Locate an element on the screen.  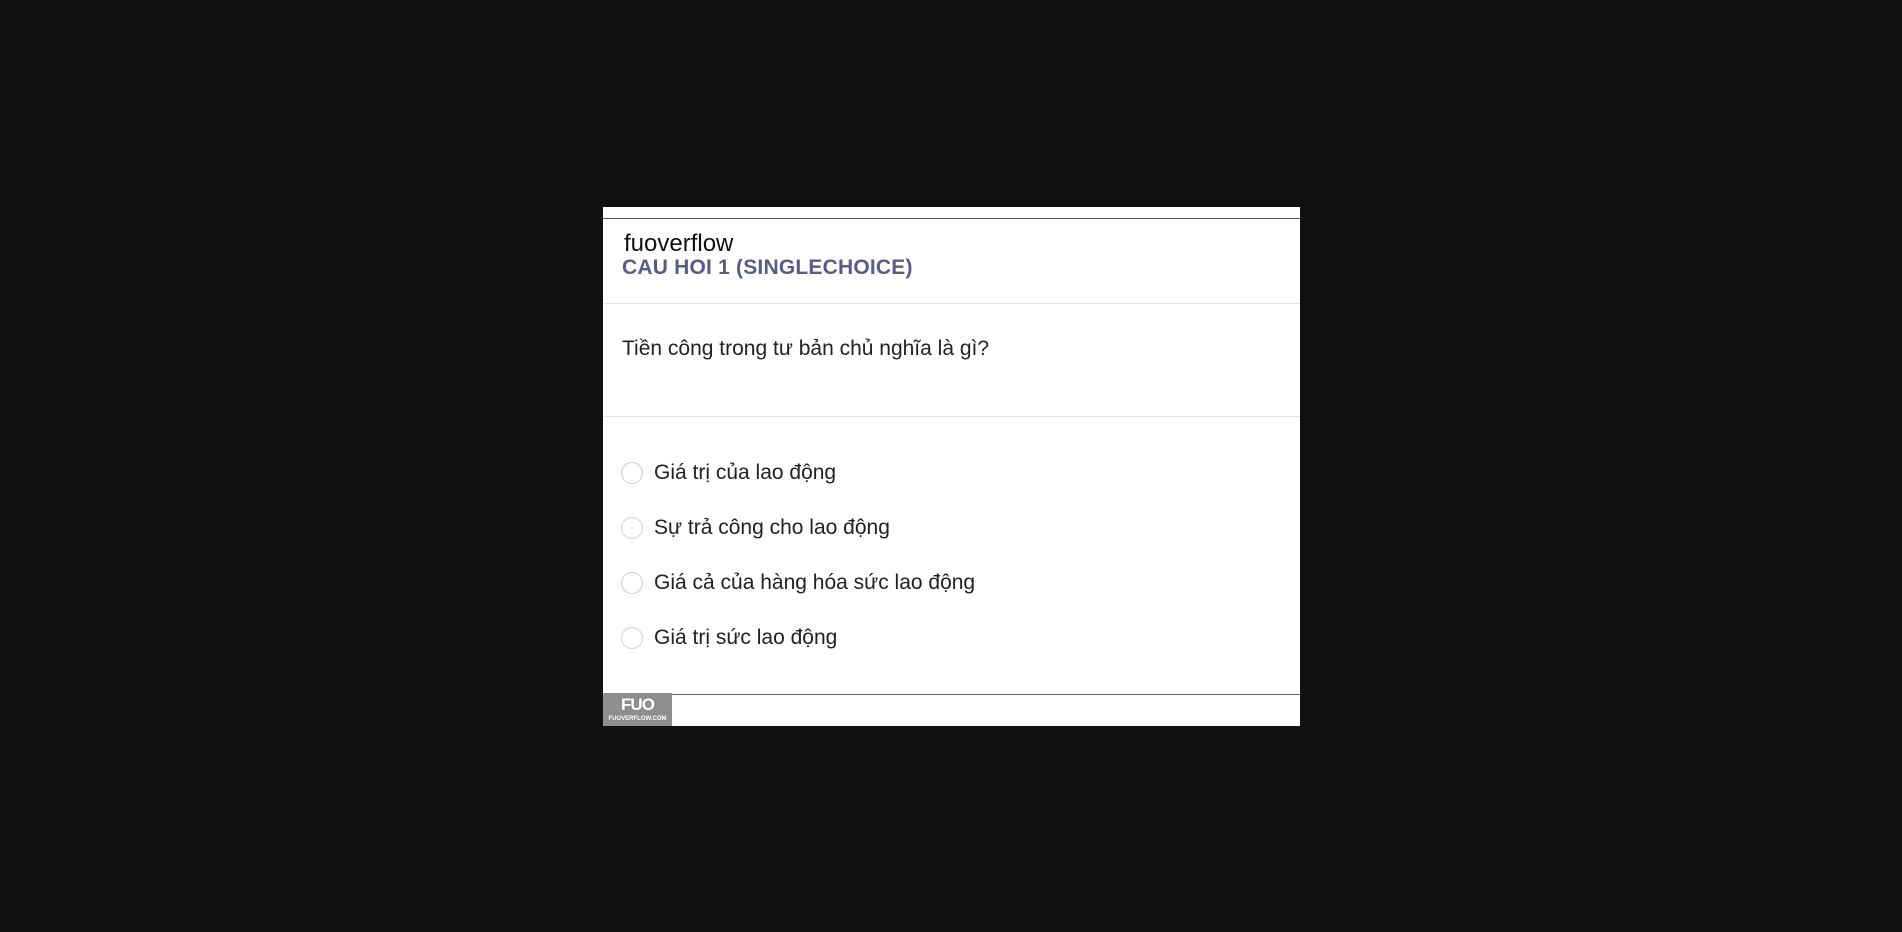
fuo-logo: FUO FUOVERFLOW.COM is located at coordinates (637, 709).